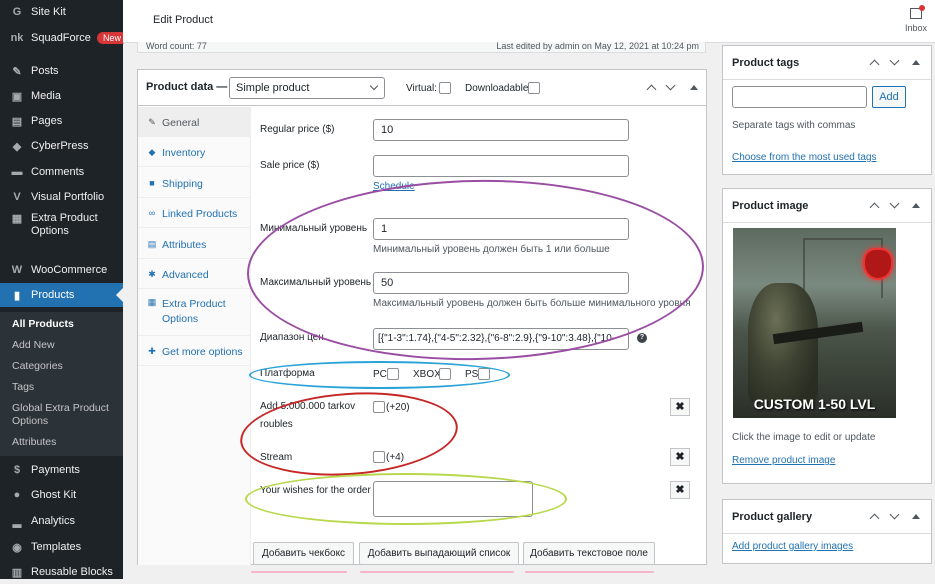 The height and width of the screenshot is (584, 935). What do you see at coordinates (501, 130) in the screenshot?
I see `regular-price-input: 10` at bounding box center [501, 130].